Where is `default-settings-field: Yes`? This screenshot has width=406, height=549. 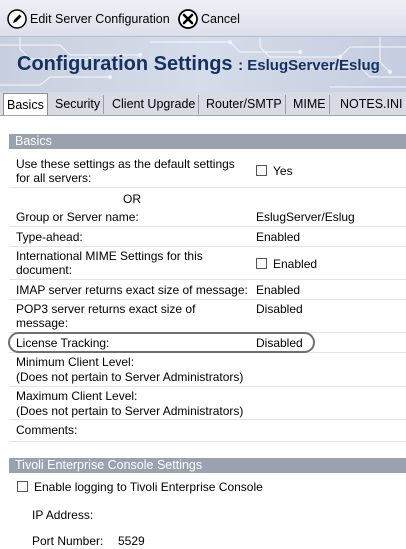 default-settings-field: Yes is located at coordinates (274, 170).